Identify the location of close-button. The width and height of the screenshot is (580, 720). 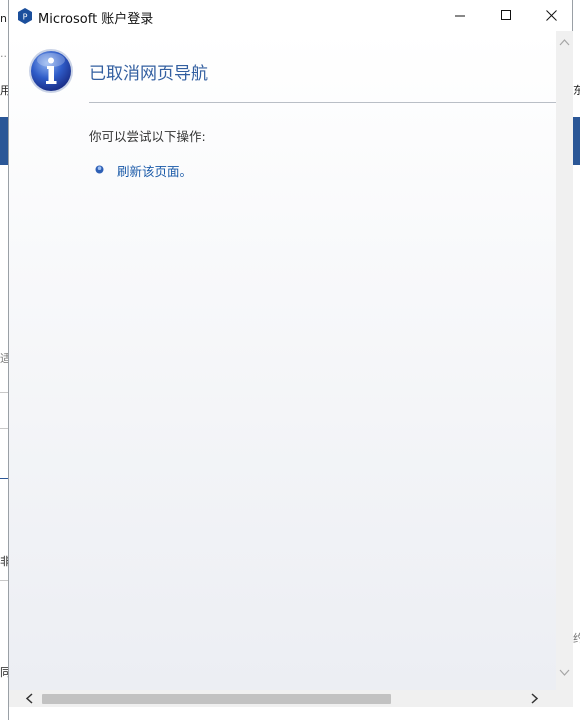
(551, 15).